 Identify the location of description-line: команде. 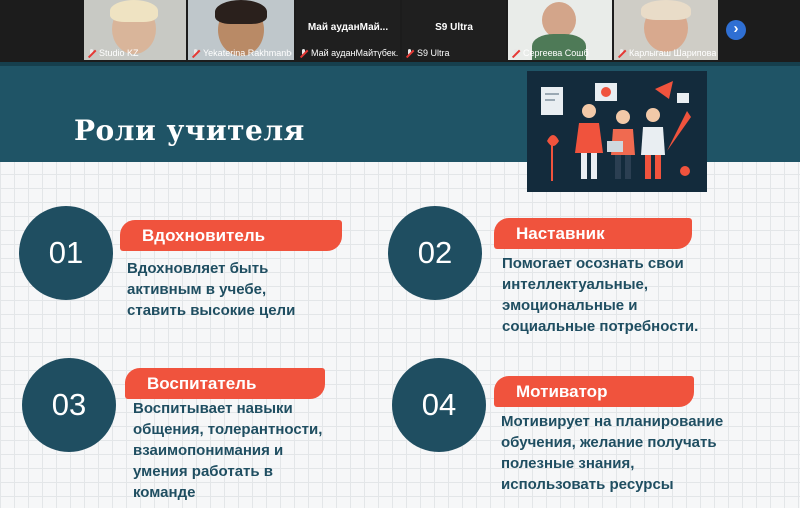
(164, 492).